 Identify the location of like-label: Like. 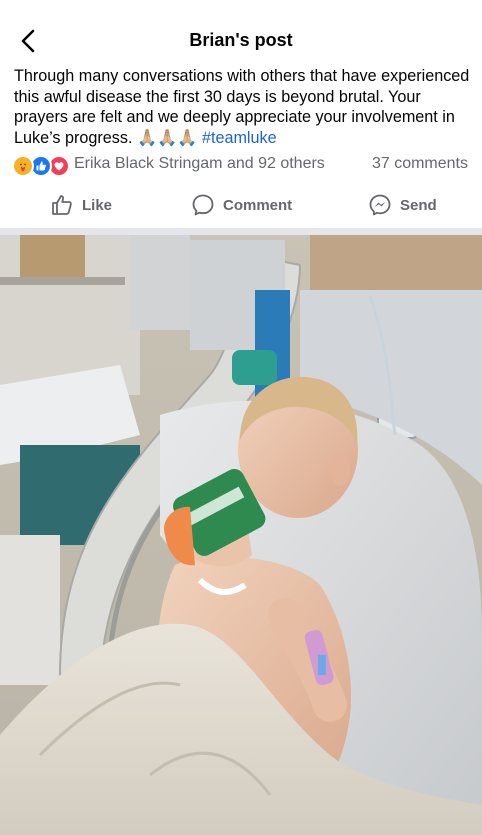
(97, 205).